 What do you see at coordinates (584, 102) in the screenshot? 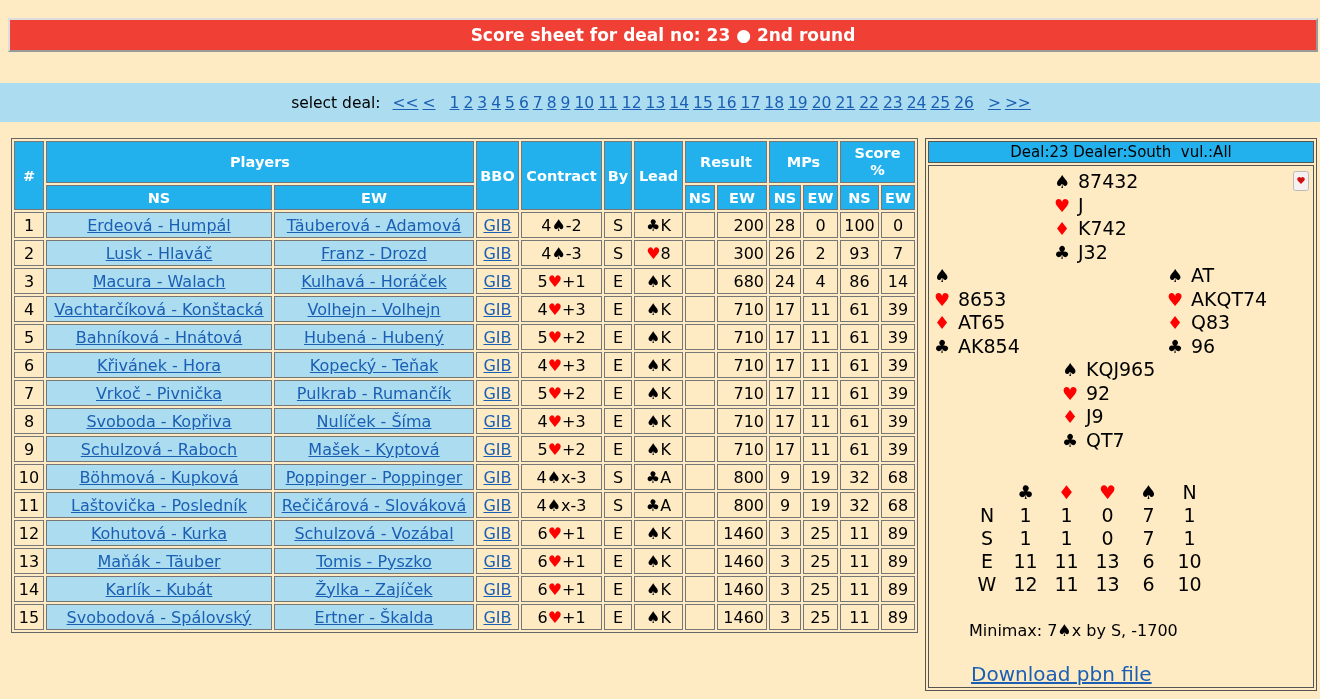
I see `deal-link: 10` at bounding box center [584, 102].